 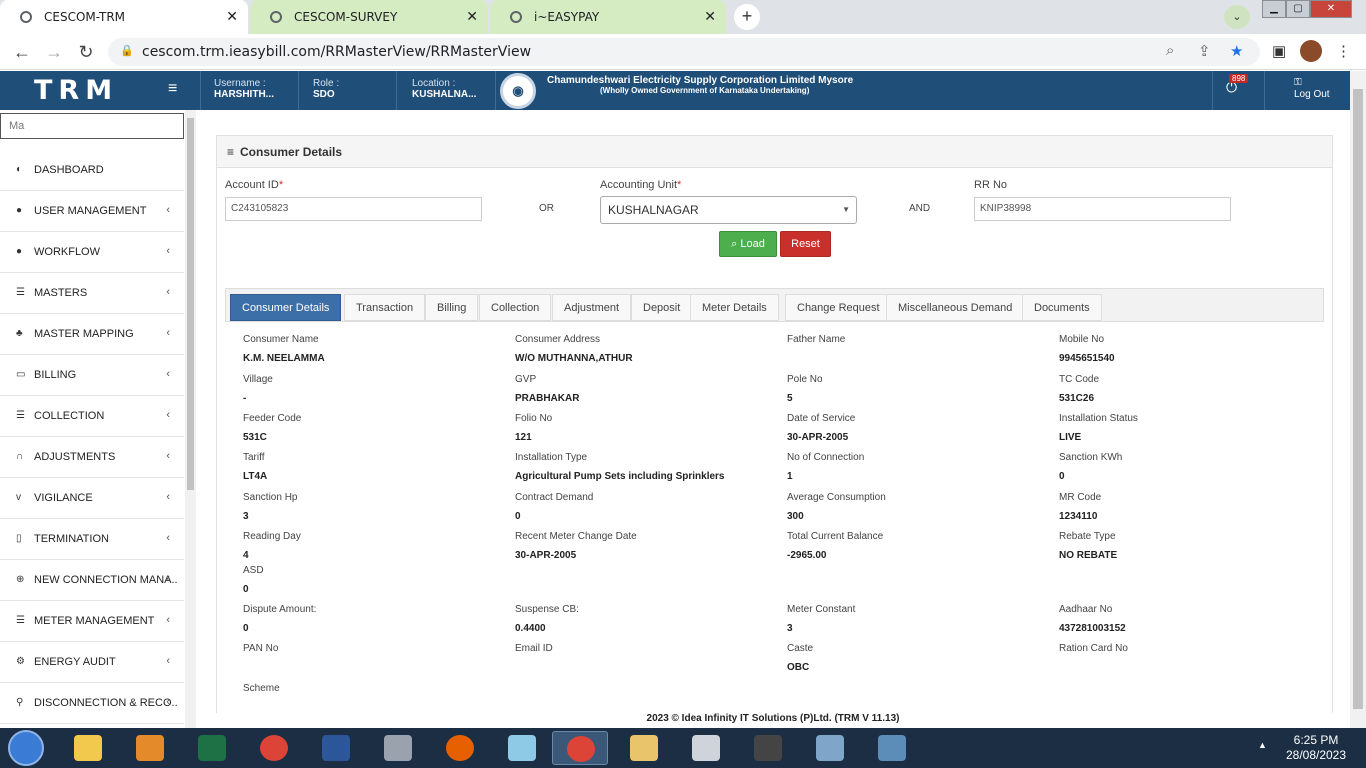 What do you see at coordinates (515, 307) in the screenshot?
I see `tab-collection: Collection` at bounding box center [515, 307].